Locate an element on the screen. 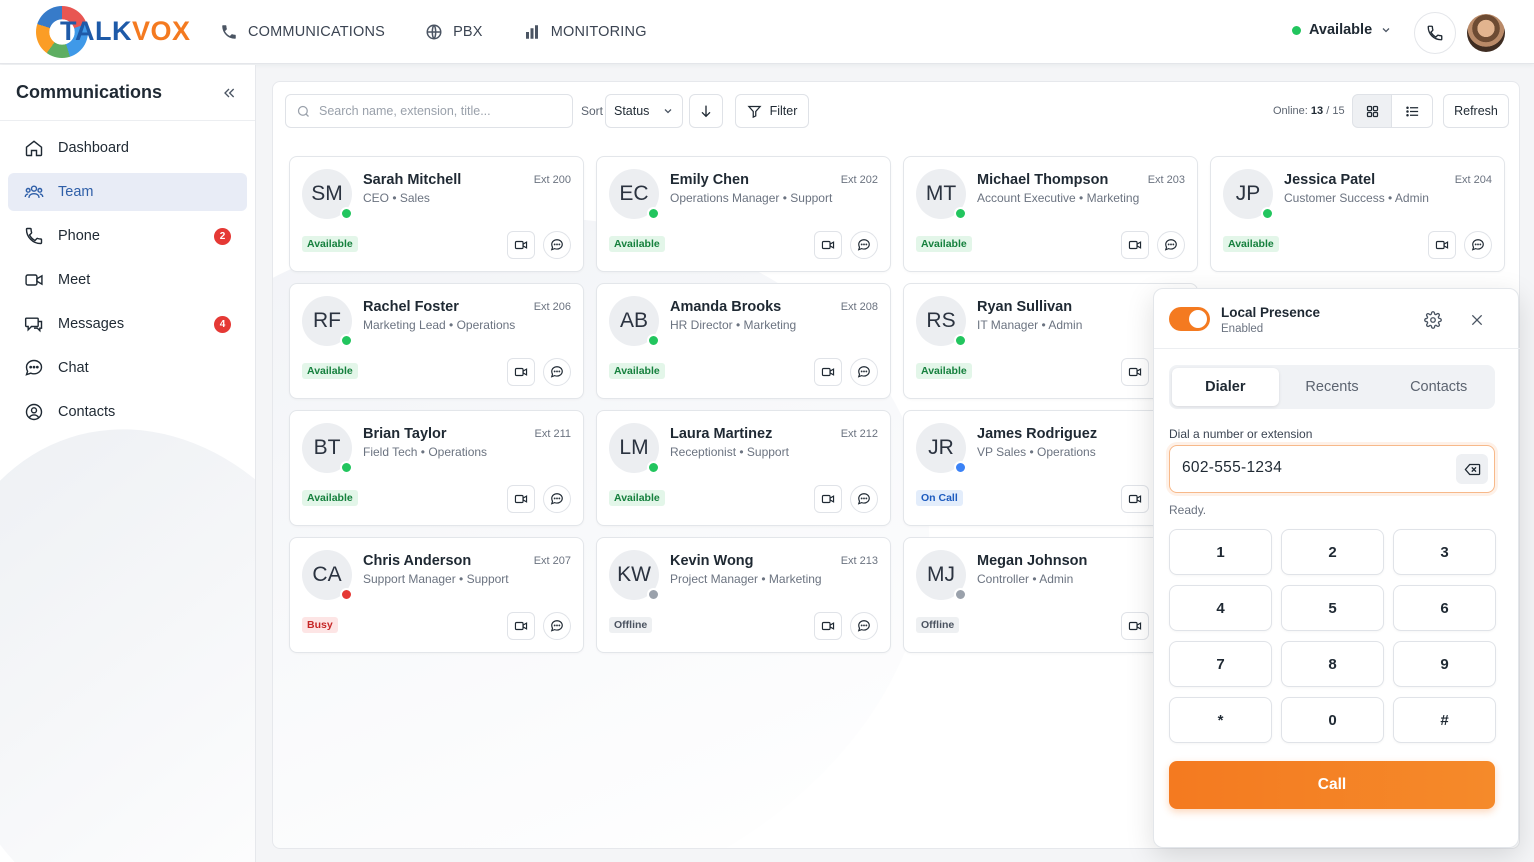  backspace-button is located at coordinates (1472, 469).